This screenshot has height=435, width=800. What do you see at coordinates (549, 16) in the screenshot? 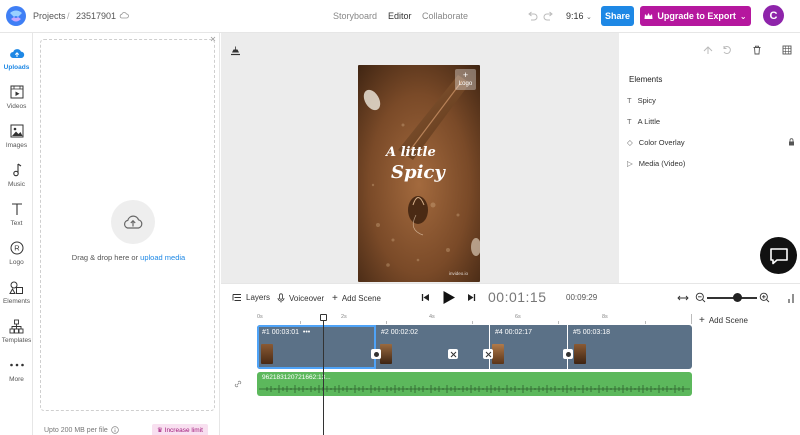
I see `redo-icon` at bounding box center [549, 16].